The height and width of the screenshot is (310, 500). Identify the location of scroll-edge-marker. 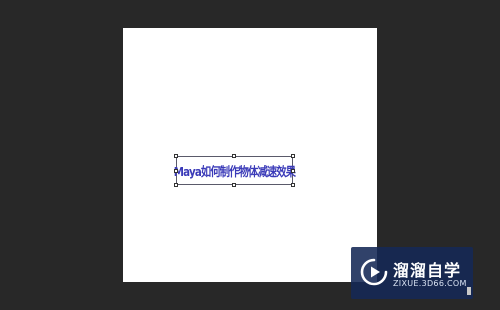
(469, 291).